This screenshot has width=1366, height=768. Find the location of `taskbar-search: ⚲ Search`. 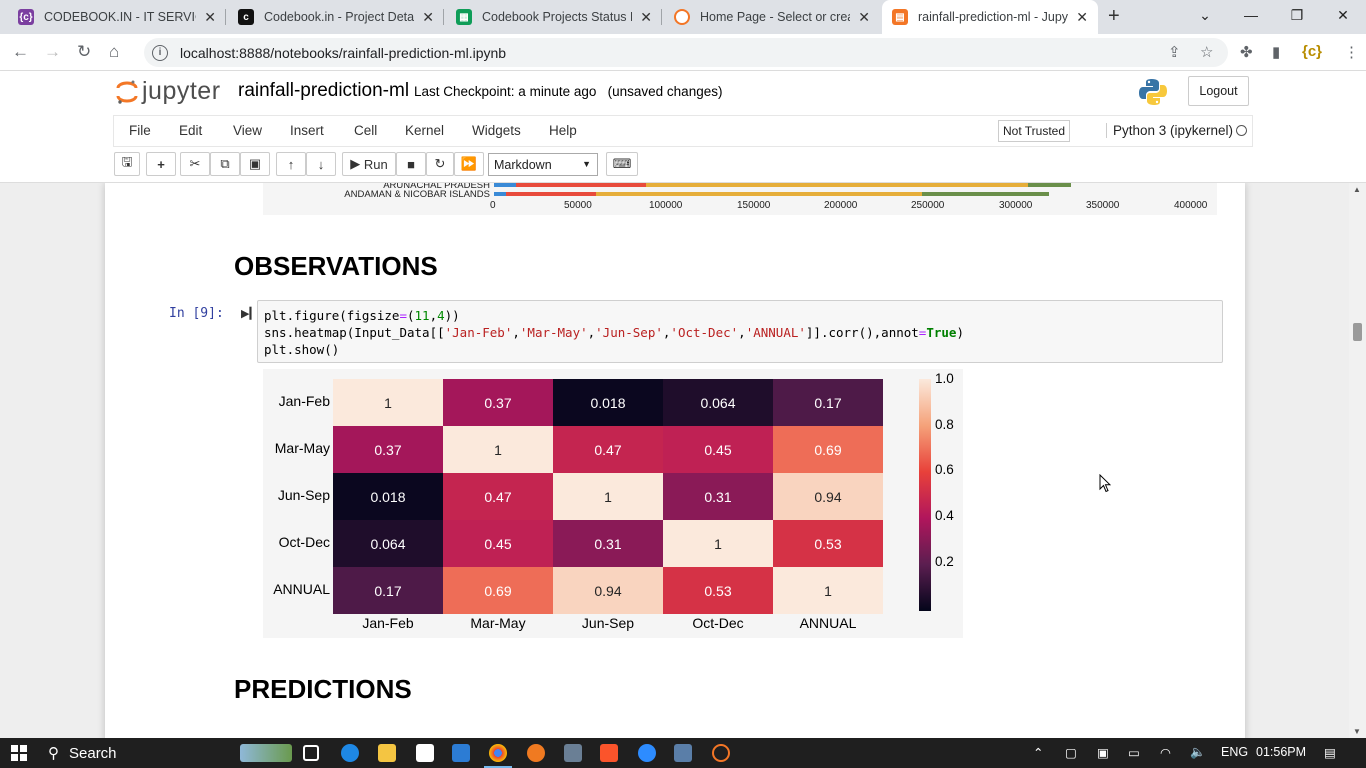

taskbar-search: ⚲ Search is located at coordinates (82, 753).